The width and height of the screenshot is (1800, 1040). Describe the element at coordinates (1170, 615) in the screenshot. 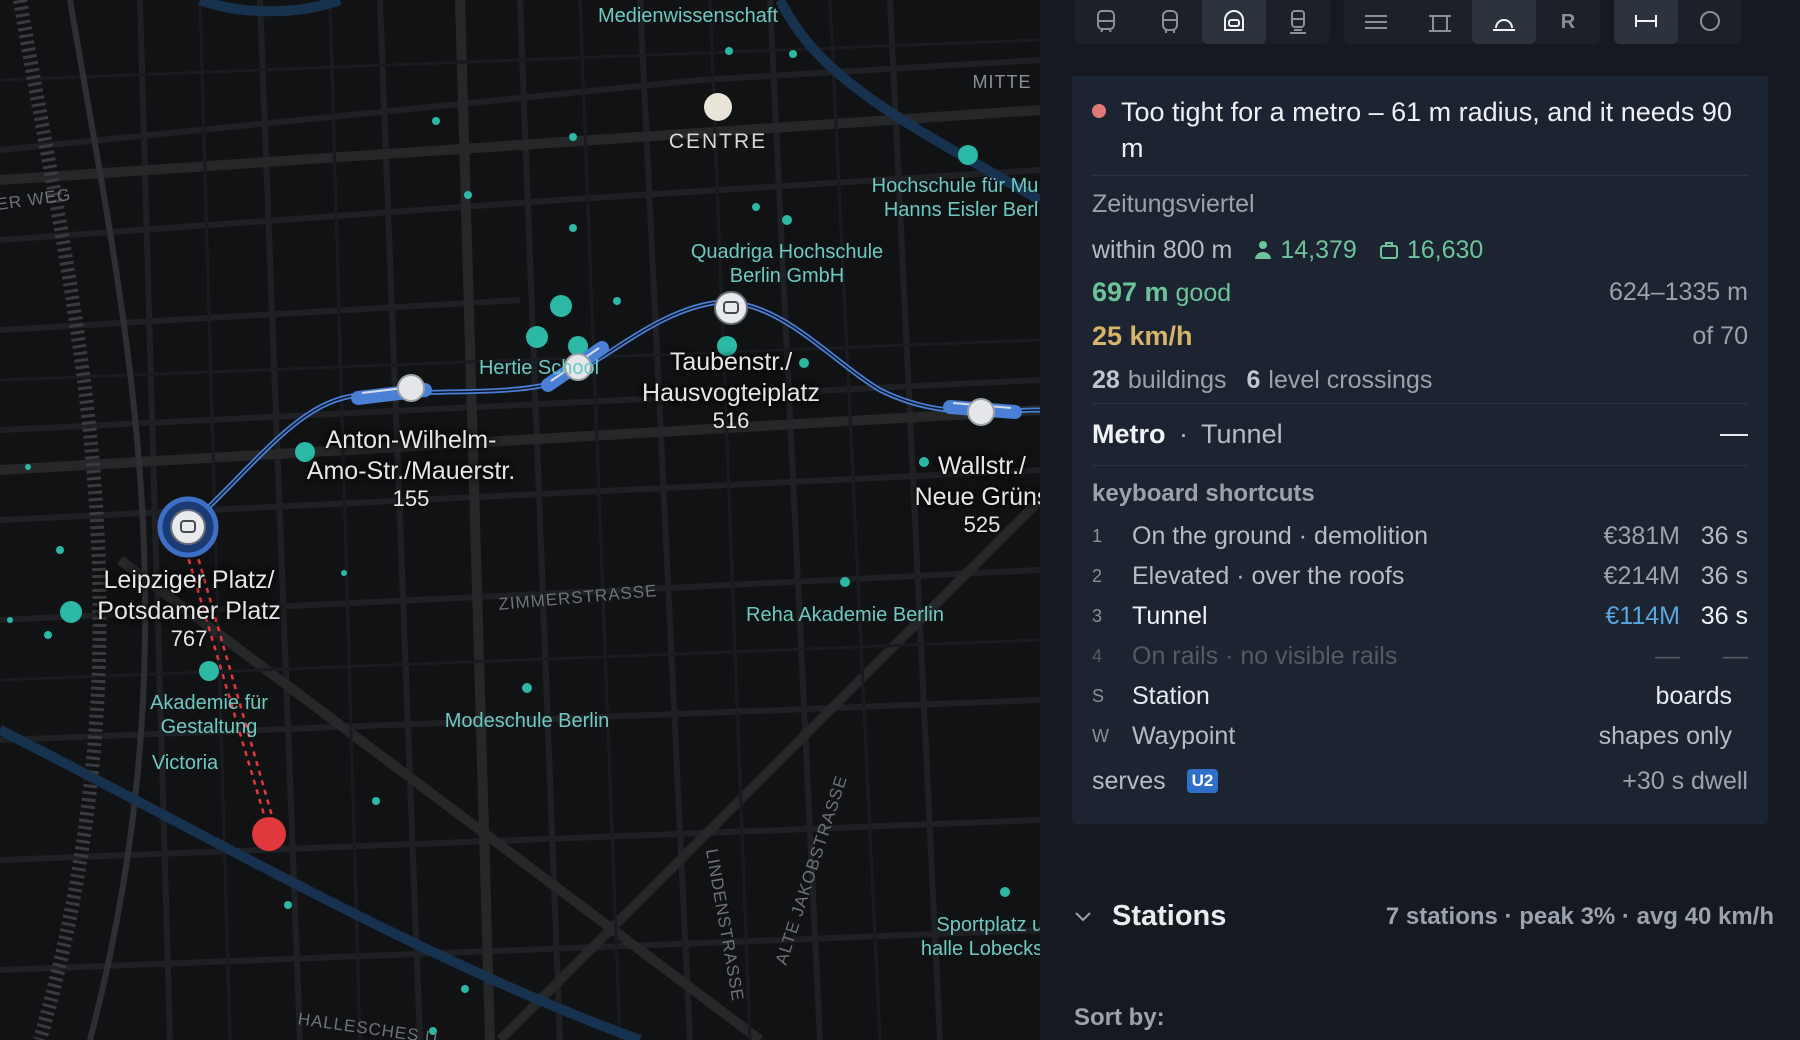

I see `option-name: Tunnel` at that location.